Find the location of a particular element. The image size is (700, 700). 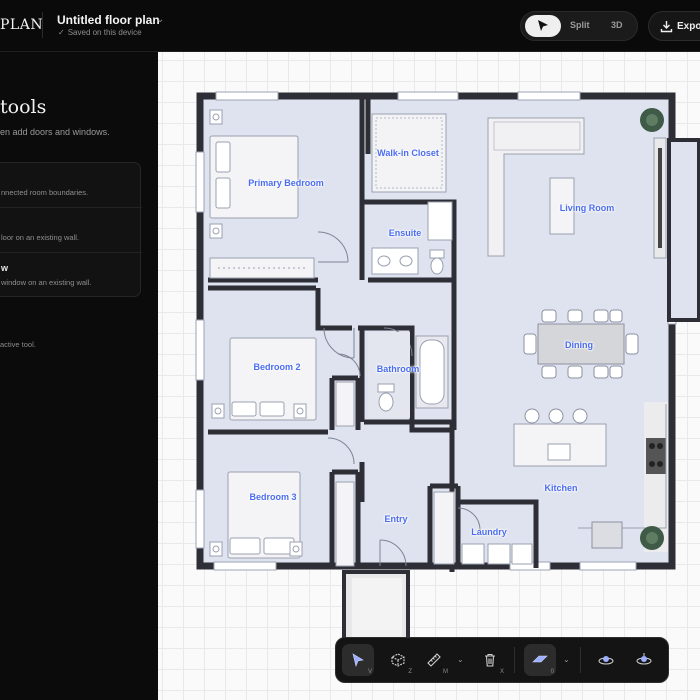

room-label-bathroom: Bathroom is located at coordinates (398, 369).